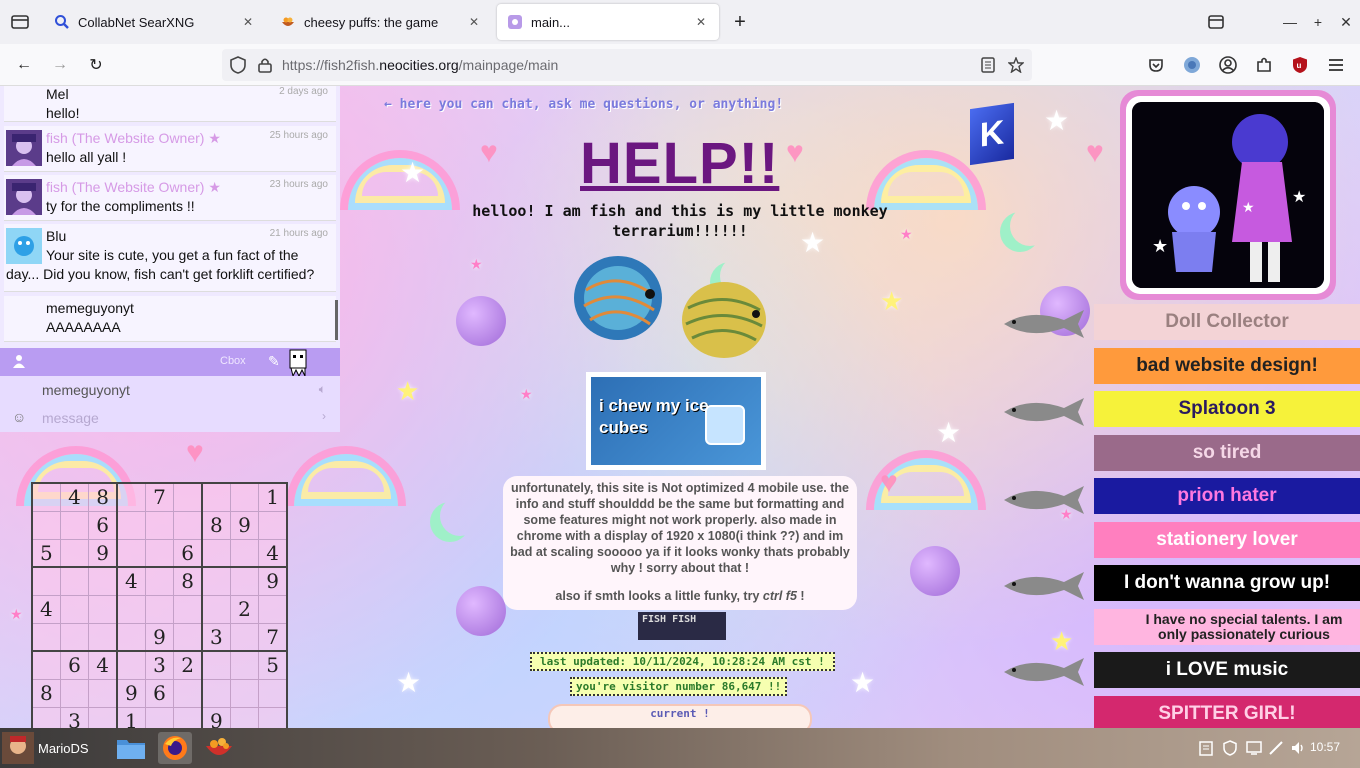 This screenshot has width=1360, height=768. I want to click on shield-icon, so click(238, 65).